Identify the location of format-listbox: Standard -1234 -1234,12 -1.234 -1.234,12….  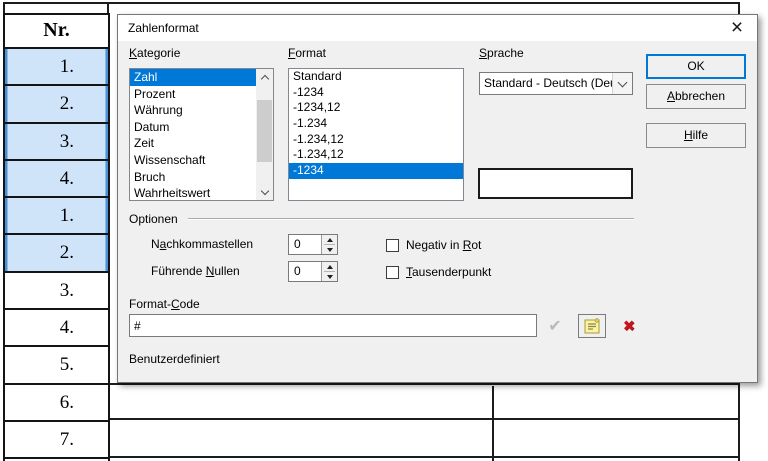
(376, 134).